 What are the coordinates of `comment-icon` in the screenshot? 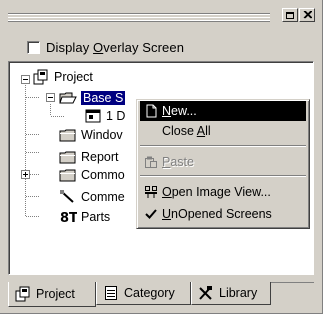 It's located at (68, 197).